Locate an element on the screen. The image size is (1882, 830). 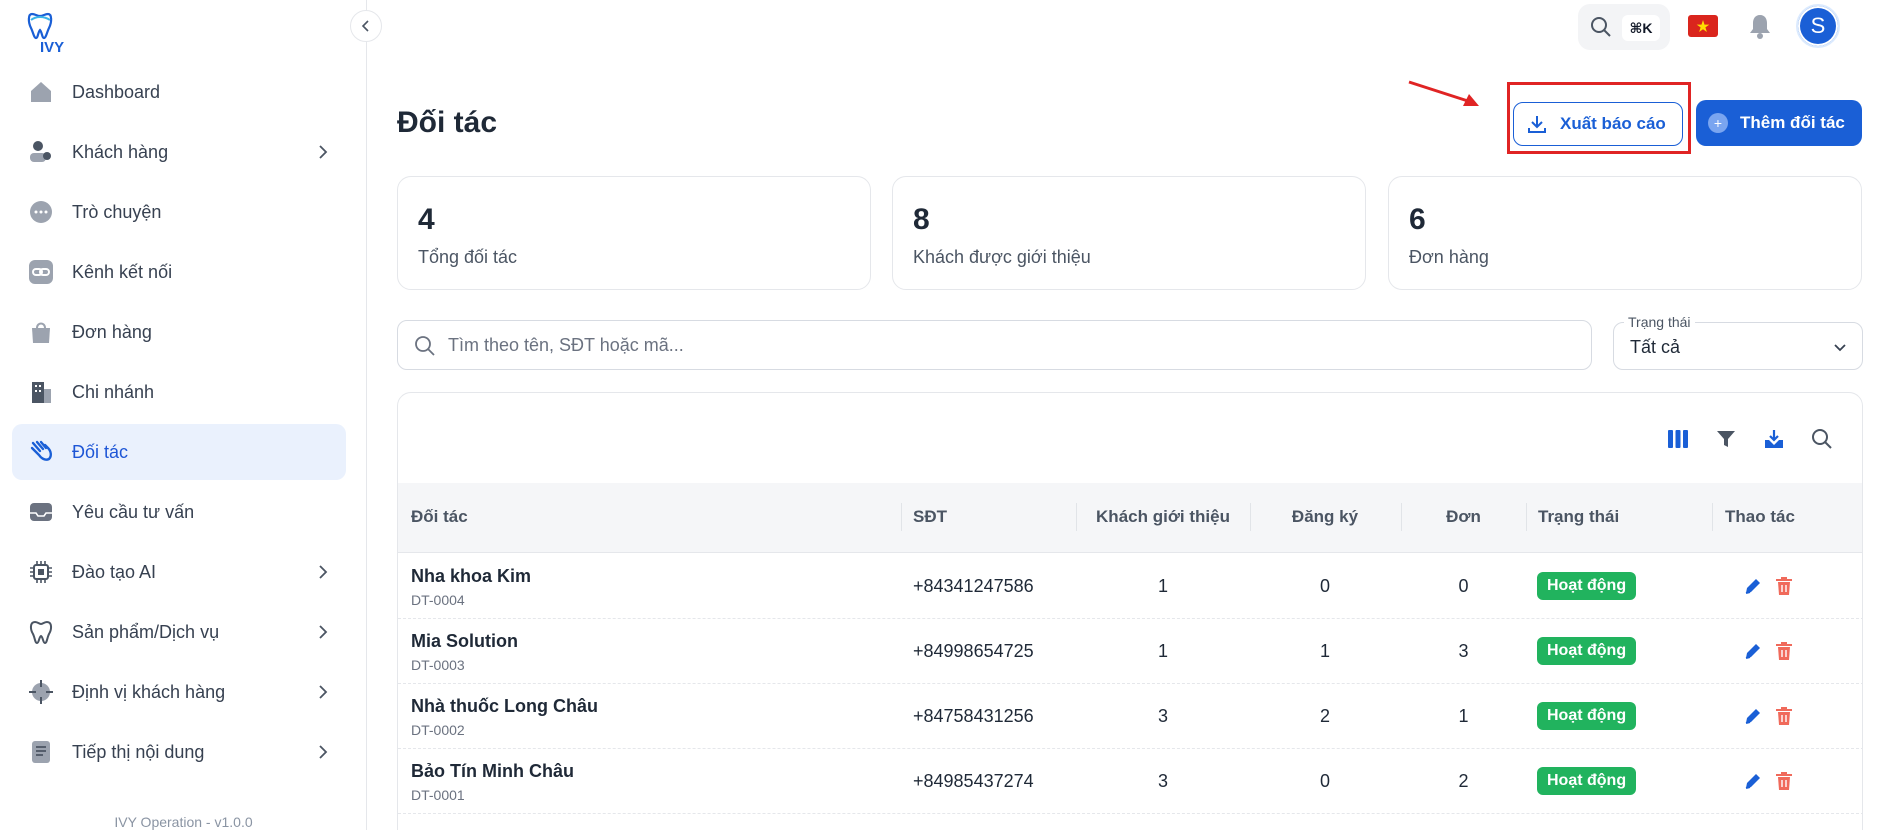
sidebar-item-customer-positioning: Định vị khách hàng is located at coordinates (179, 692).